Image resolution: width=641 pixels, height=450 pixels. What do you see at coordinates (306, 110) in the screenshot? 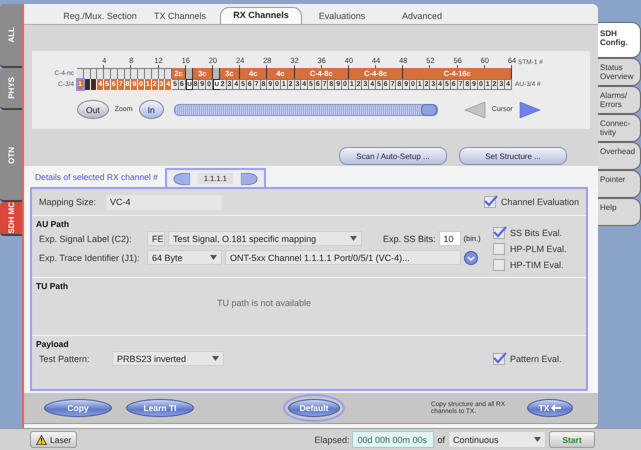
I see `slider` at bounding box center [306, 110].